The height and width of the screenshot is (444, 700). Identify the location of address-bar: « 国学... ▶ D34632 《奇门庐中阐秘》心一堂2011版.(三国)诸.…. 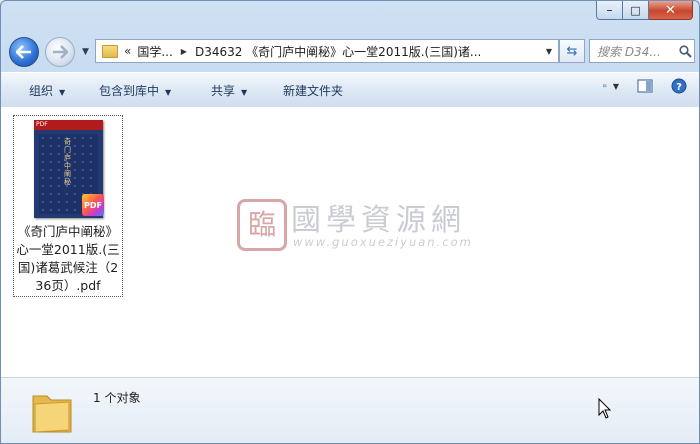
(327, 51).